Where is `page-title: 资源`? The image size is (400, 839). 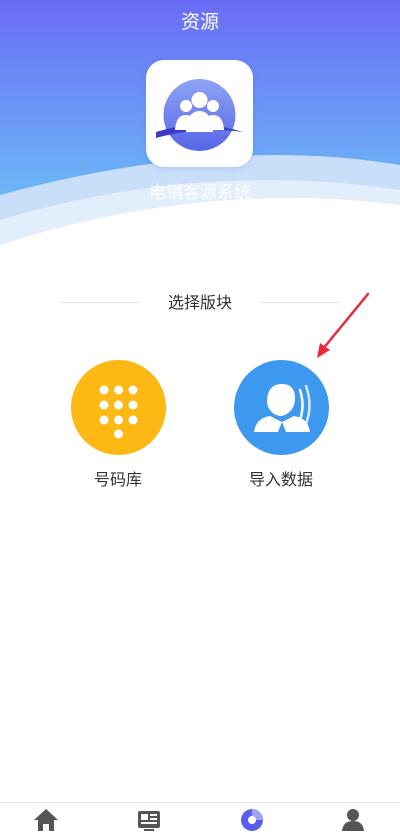 page-title: 资源 is located at coordinates (199, 22).